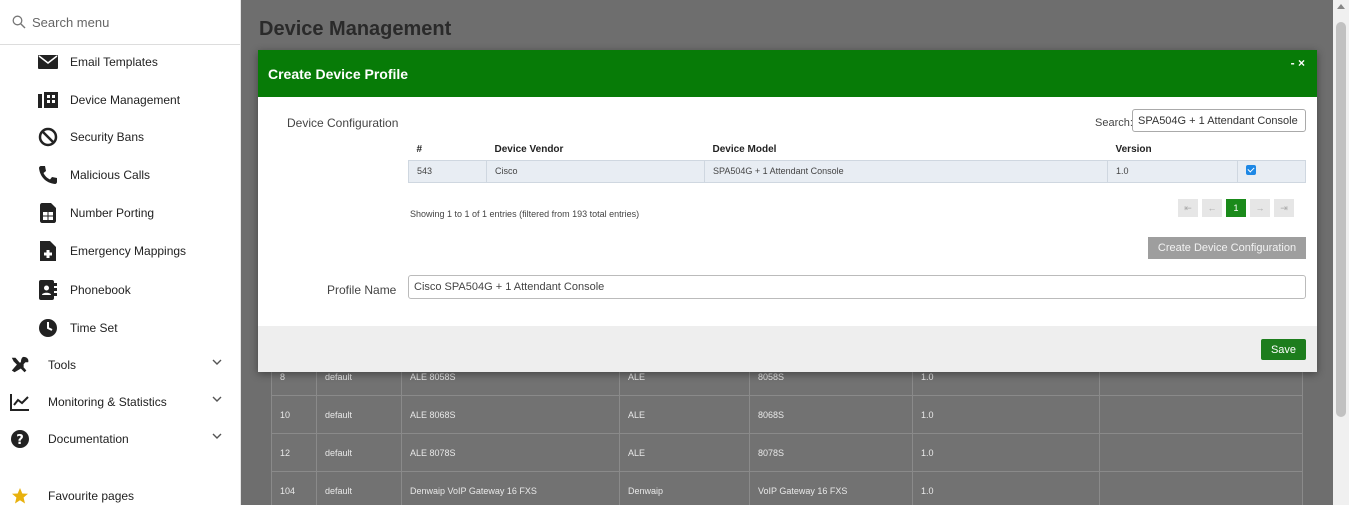 This screenshot has width=1349, height=505. What do you see at coordinates (338, 74) in the screenshot?
I see `modal-title: Create Device Profile` at bounding box center [338, 74].